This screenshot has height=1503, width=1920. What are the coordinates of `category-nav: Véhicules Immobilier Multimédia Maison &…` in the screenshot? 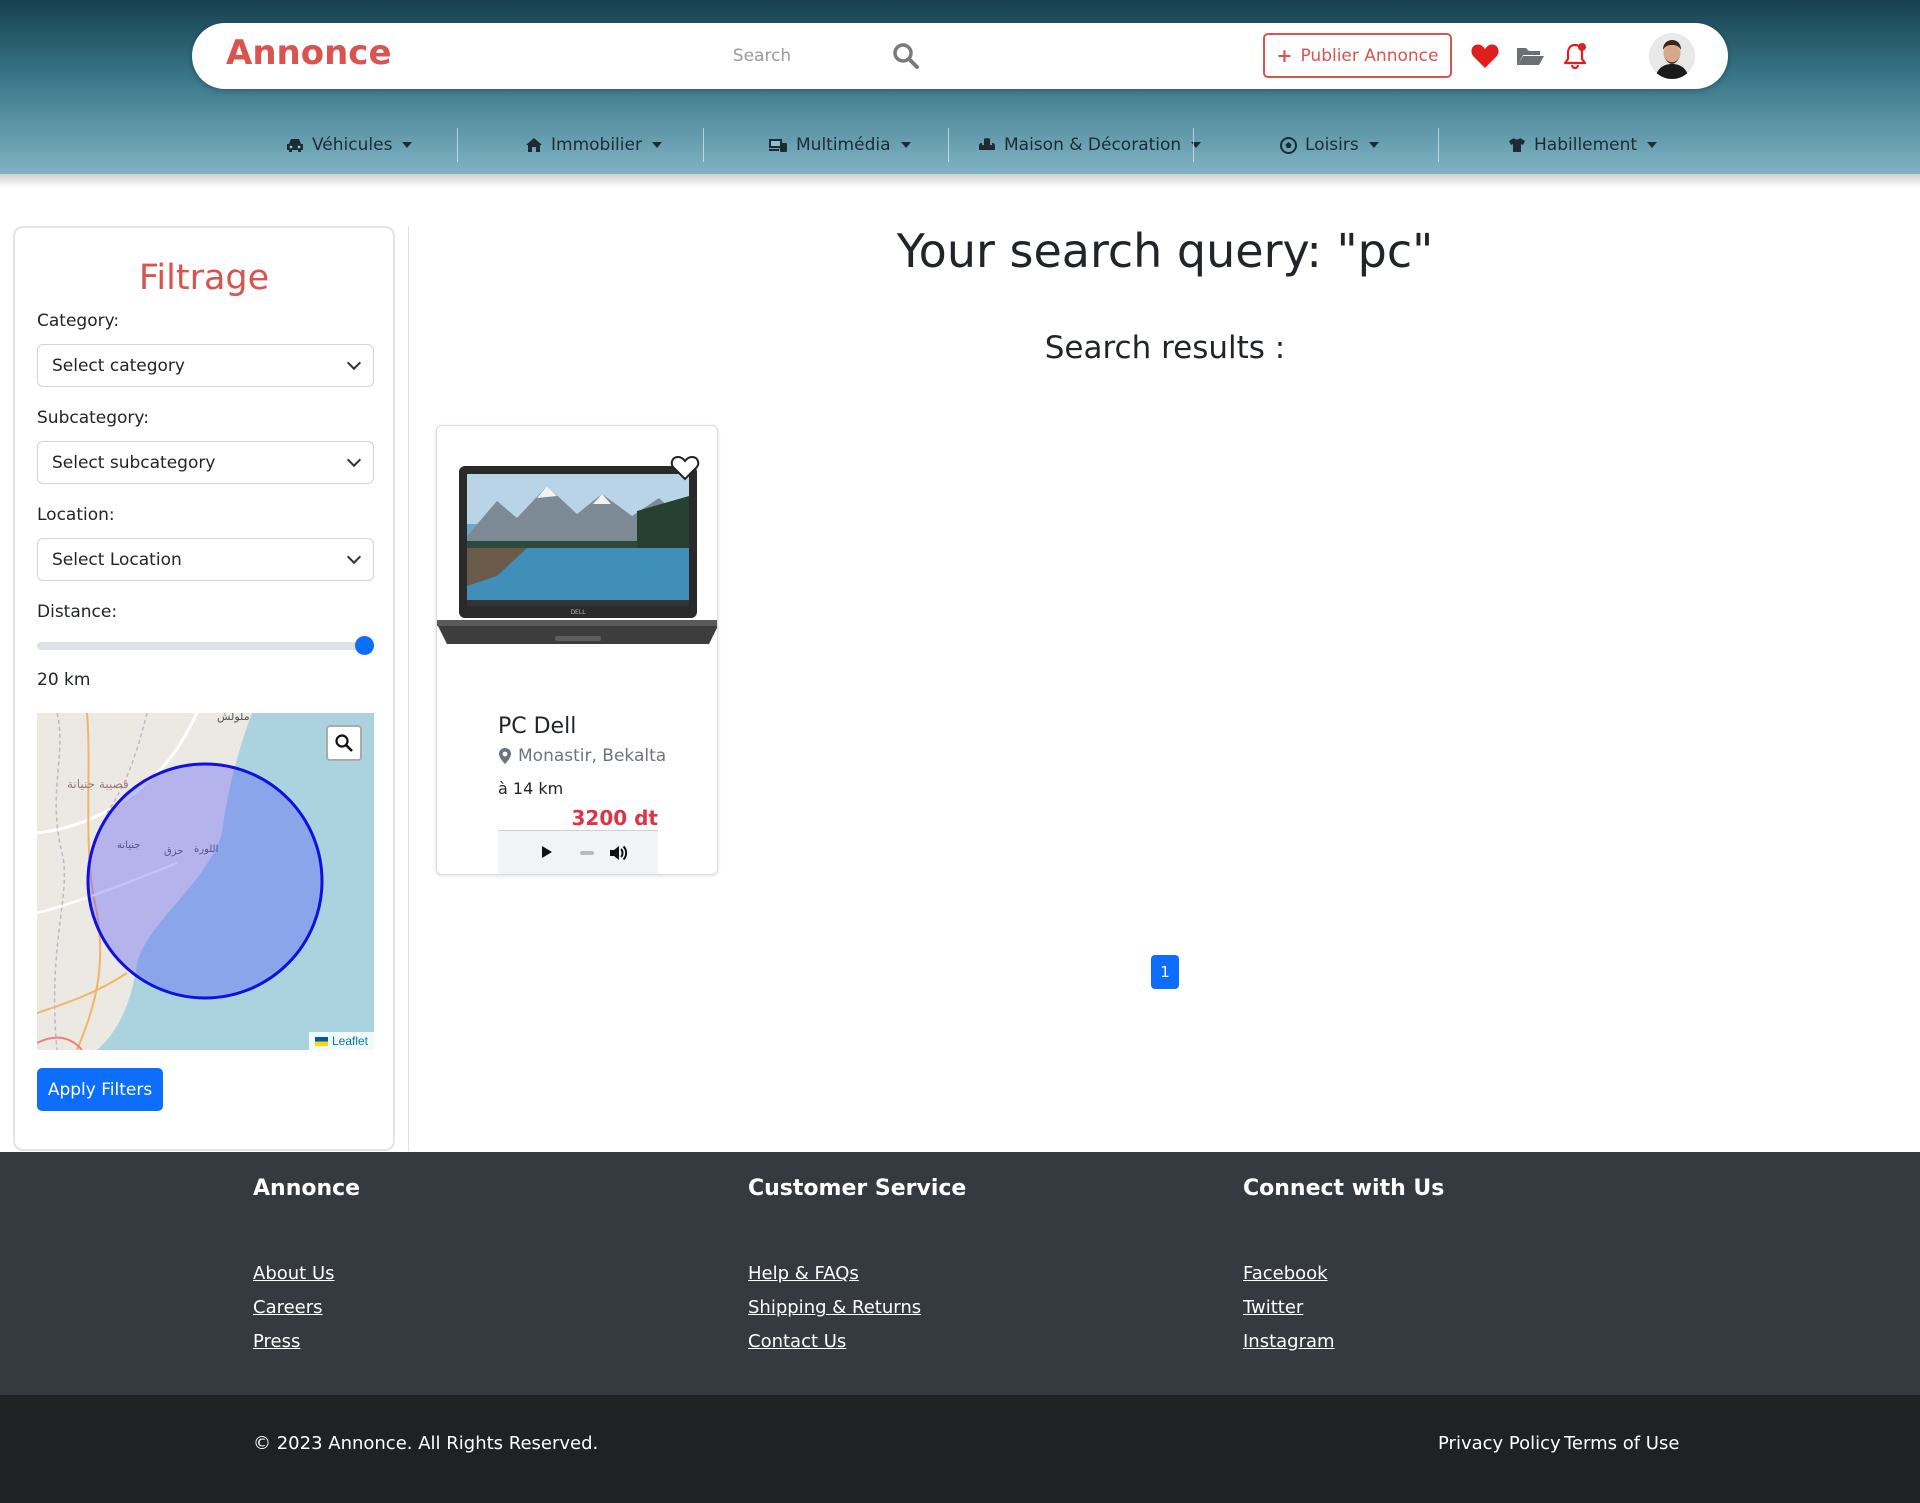 It's located at (960, 145).